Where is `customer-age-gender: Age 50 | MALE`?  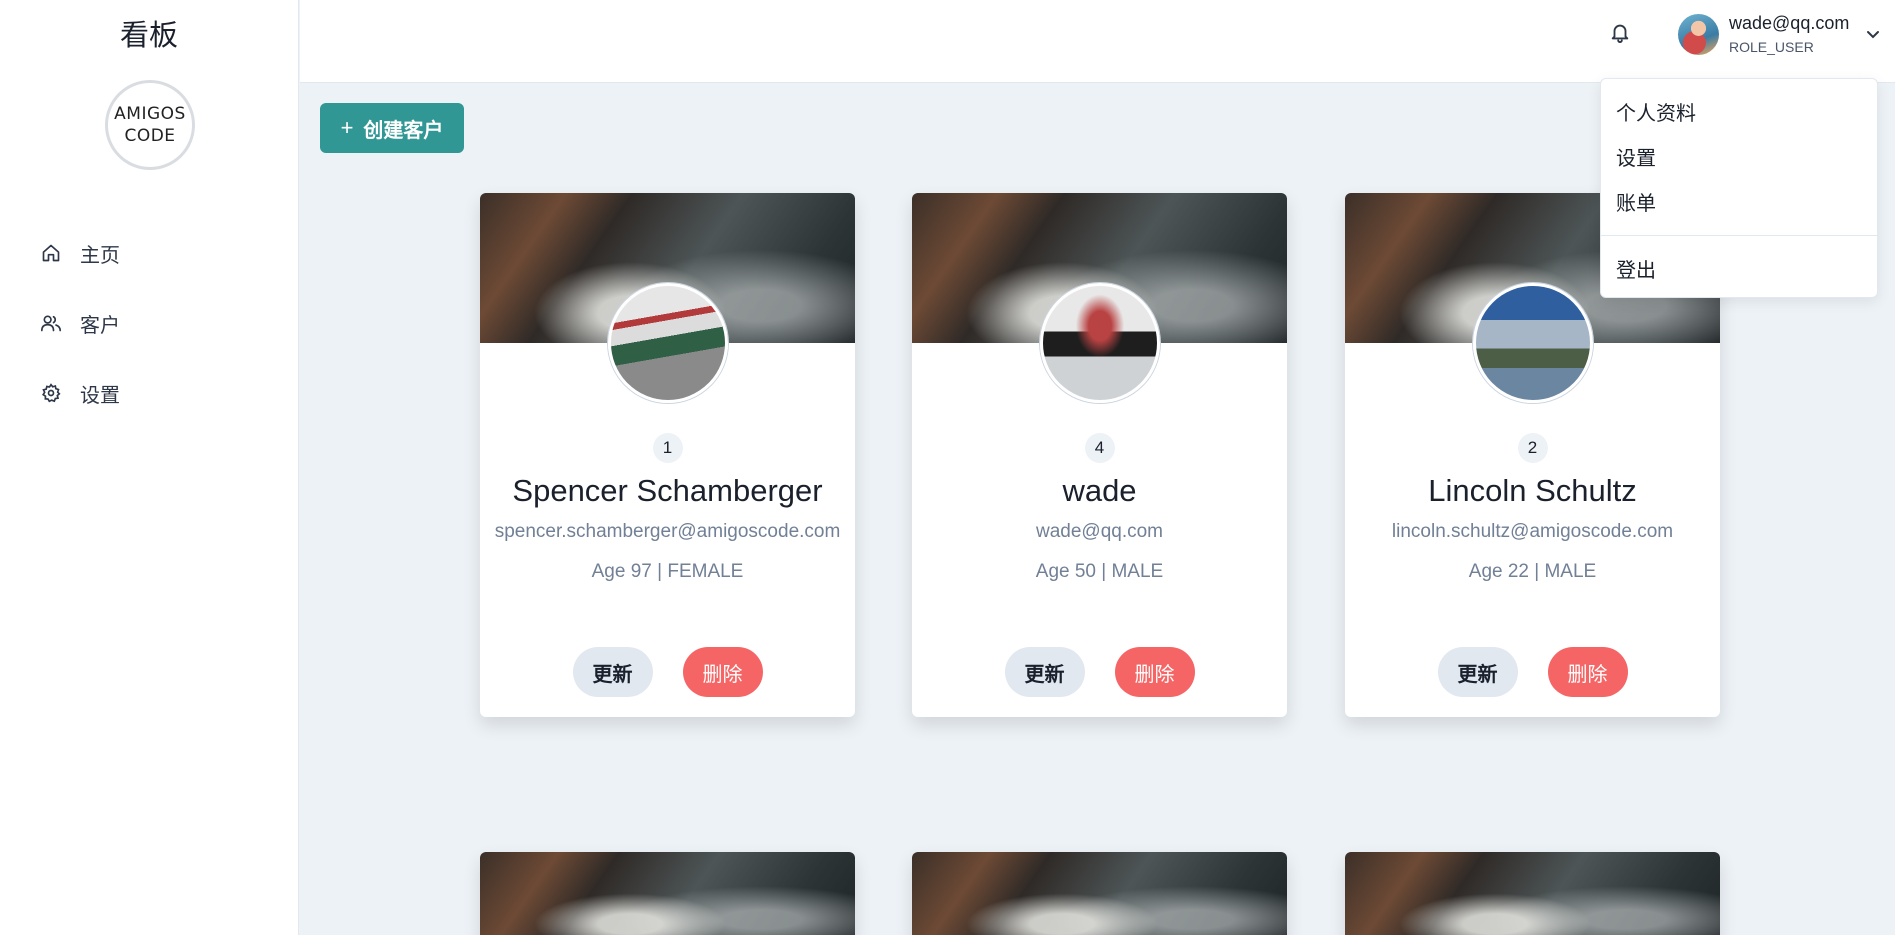 customer-age-gender: Age 50 | MALE is located at coordinates (1099, 571).